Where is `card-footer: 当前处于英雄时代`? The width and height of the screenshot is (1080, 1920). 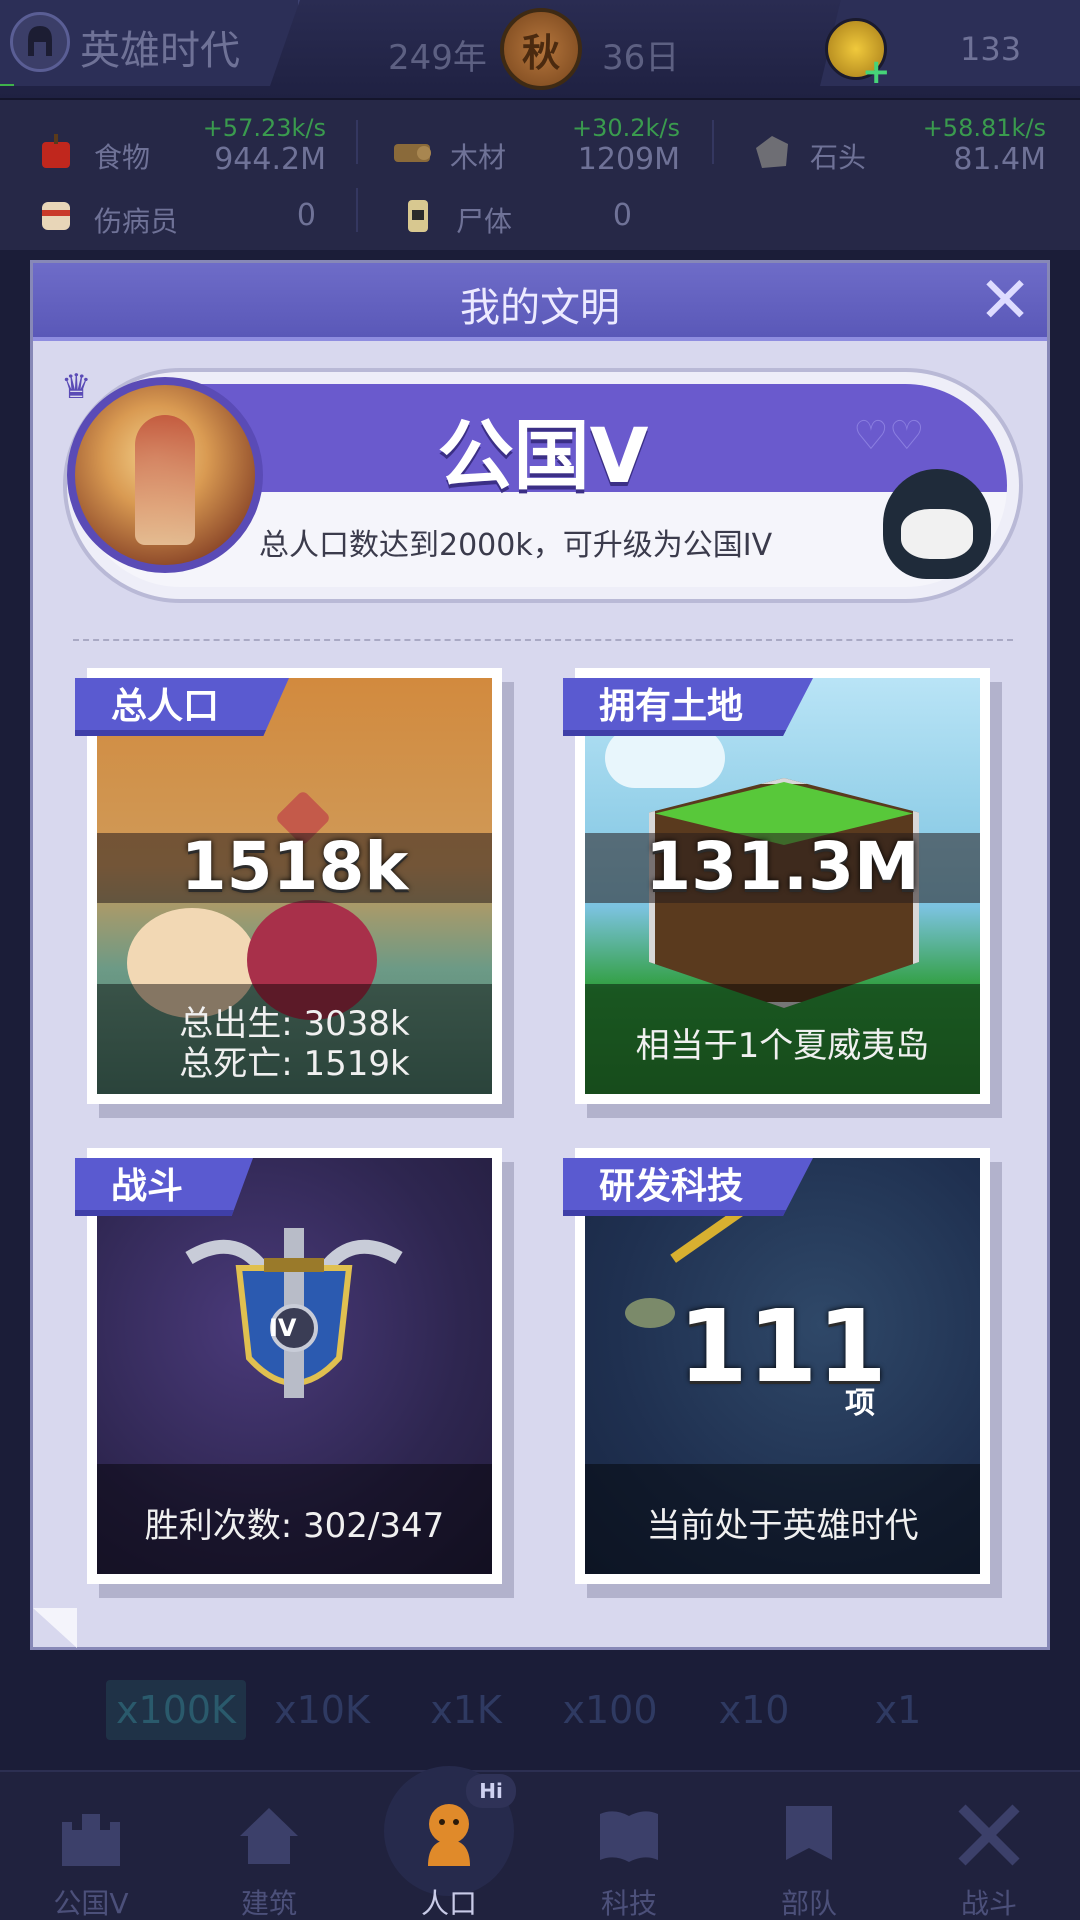
card-footer: 当前处于英雄时代 is located at coordinates (782, 1519).